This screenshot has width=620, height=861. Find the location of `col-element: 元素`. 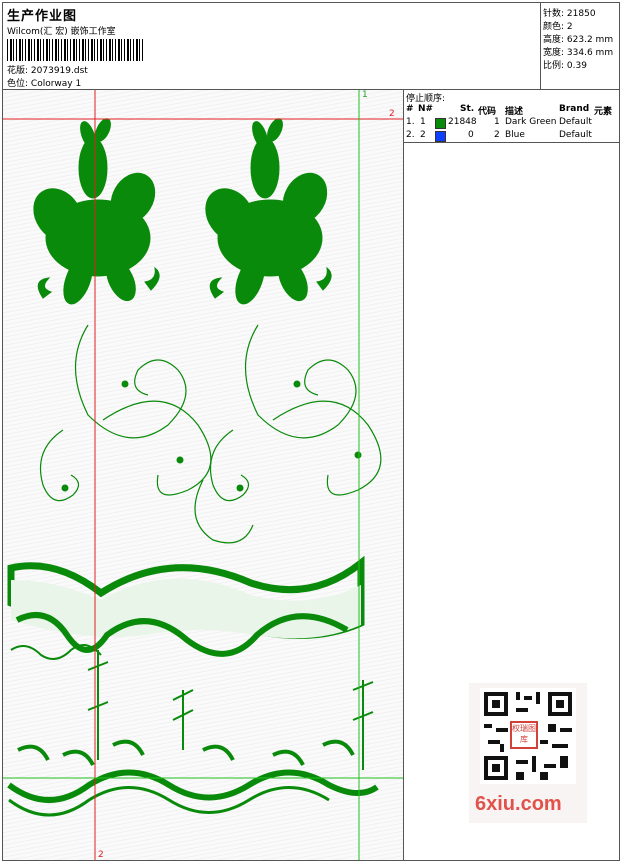

col-element: 元素 is located at coordinates (603, 112).